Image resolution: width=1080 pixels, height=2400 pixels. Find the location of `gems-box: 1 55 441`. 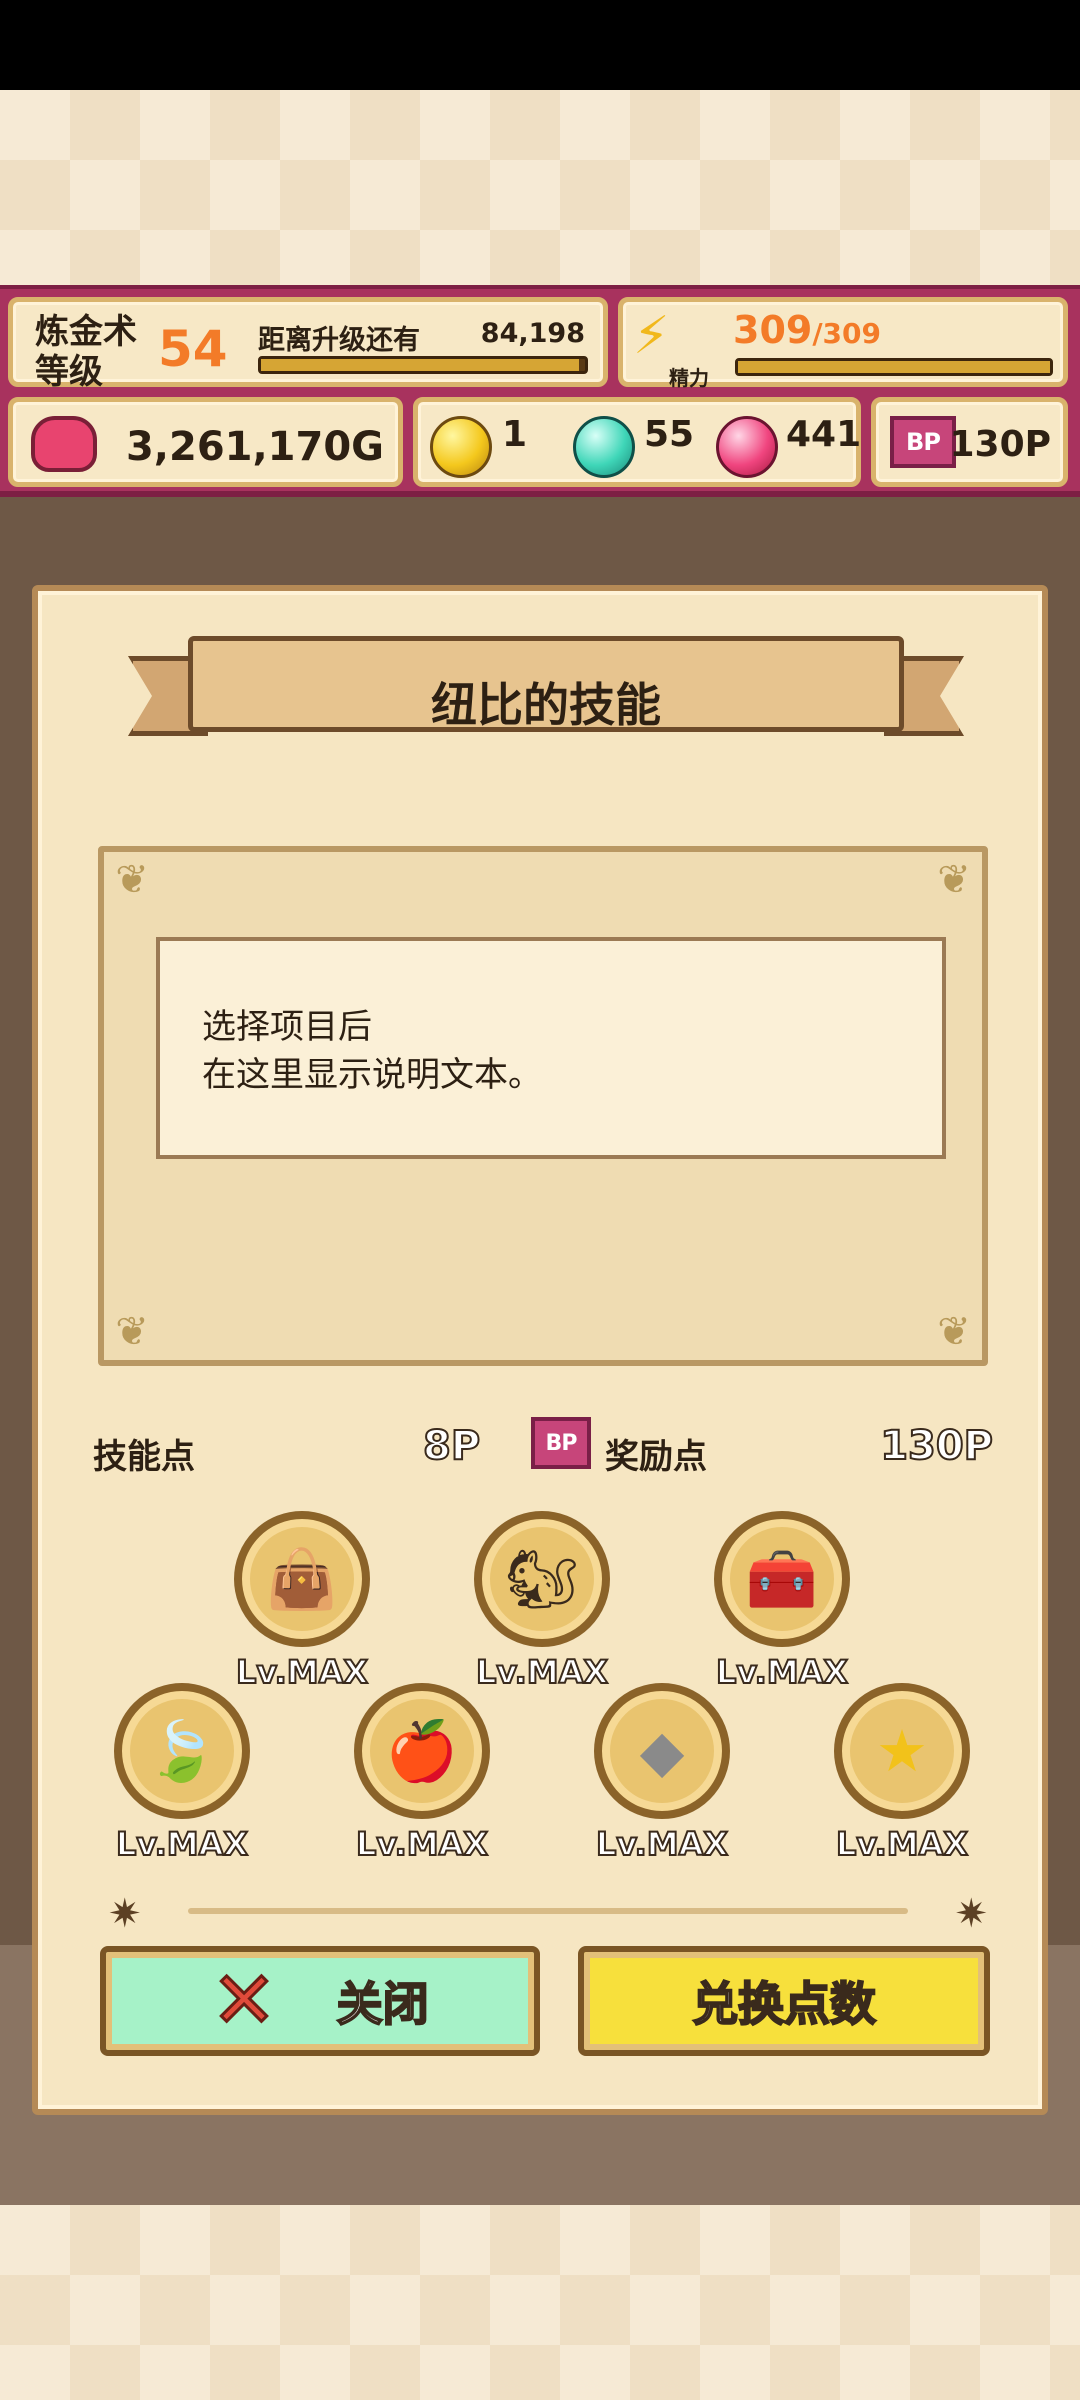

gems-box: 1 55 441 is located at coordinates (637, 442).